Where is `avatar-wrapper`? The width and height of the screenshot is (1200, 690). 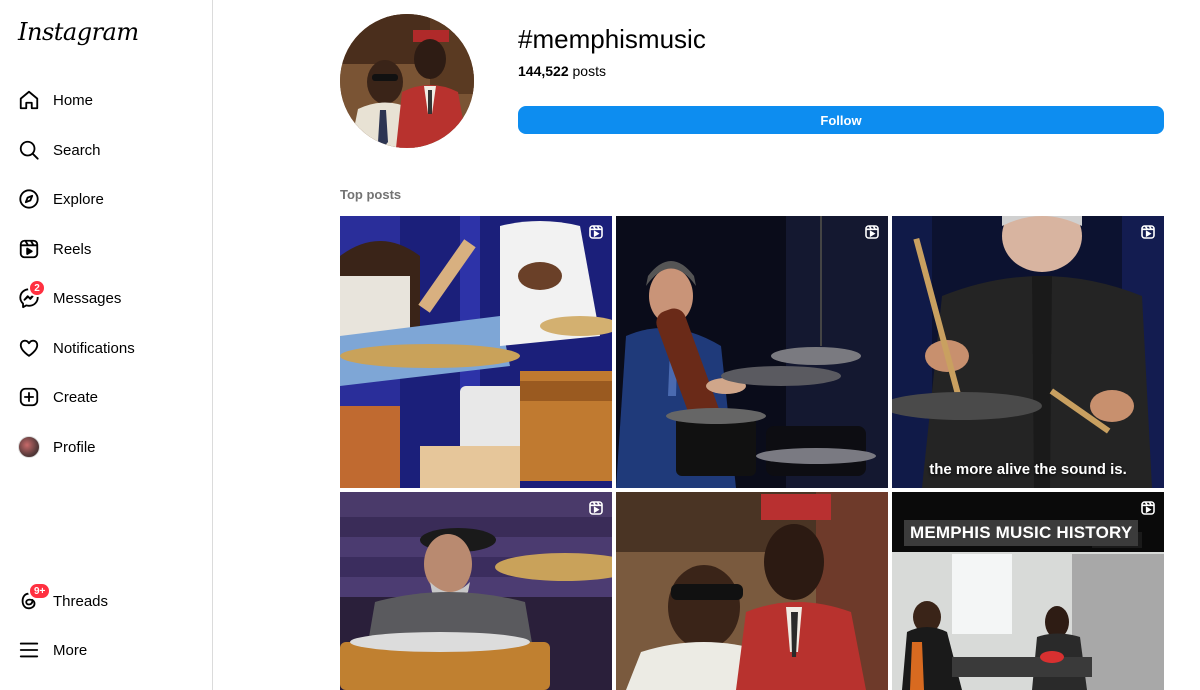
avatar-wrapper is located at coordinates (29, 447).